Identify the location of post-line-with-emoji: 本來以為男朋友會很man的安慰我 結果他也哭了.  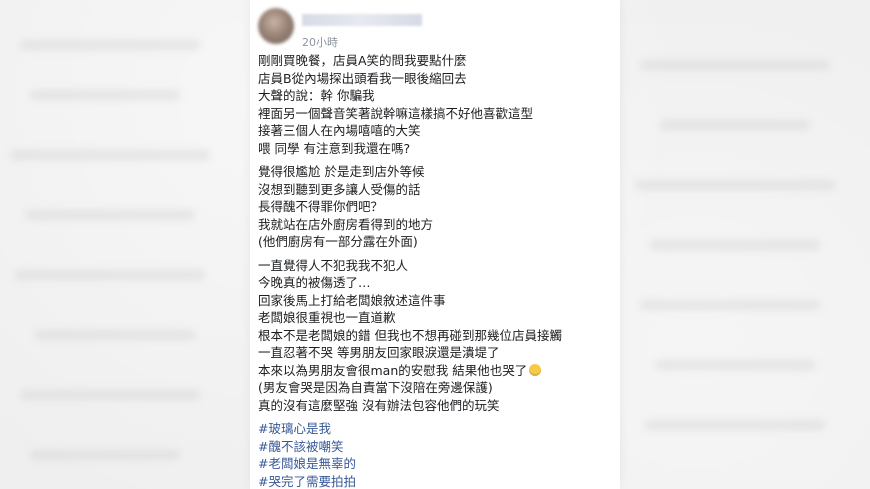
(433, 371).